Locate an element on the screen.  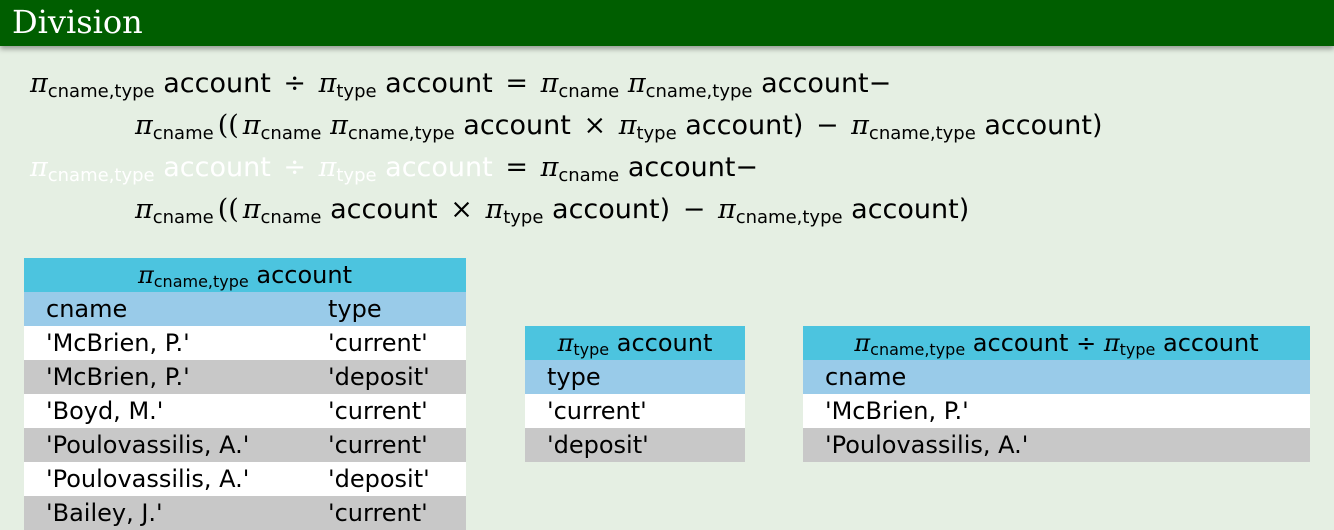
table-row: 'Bailey, J.' 'current' is located at coordinates (245, 513).